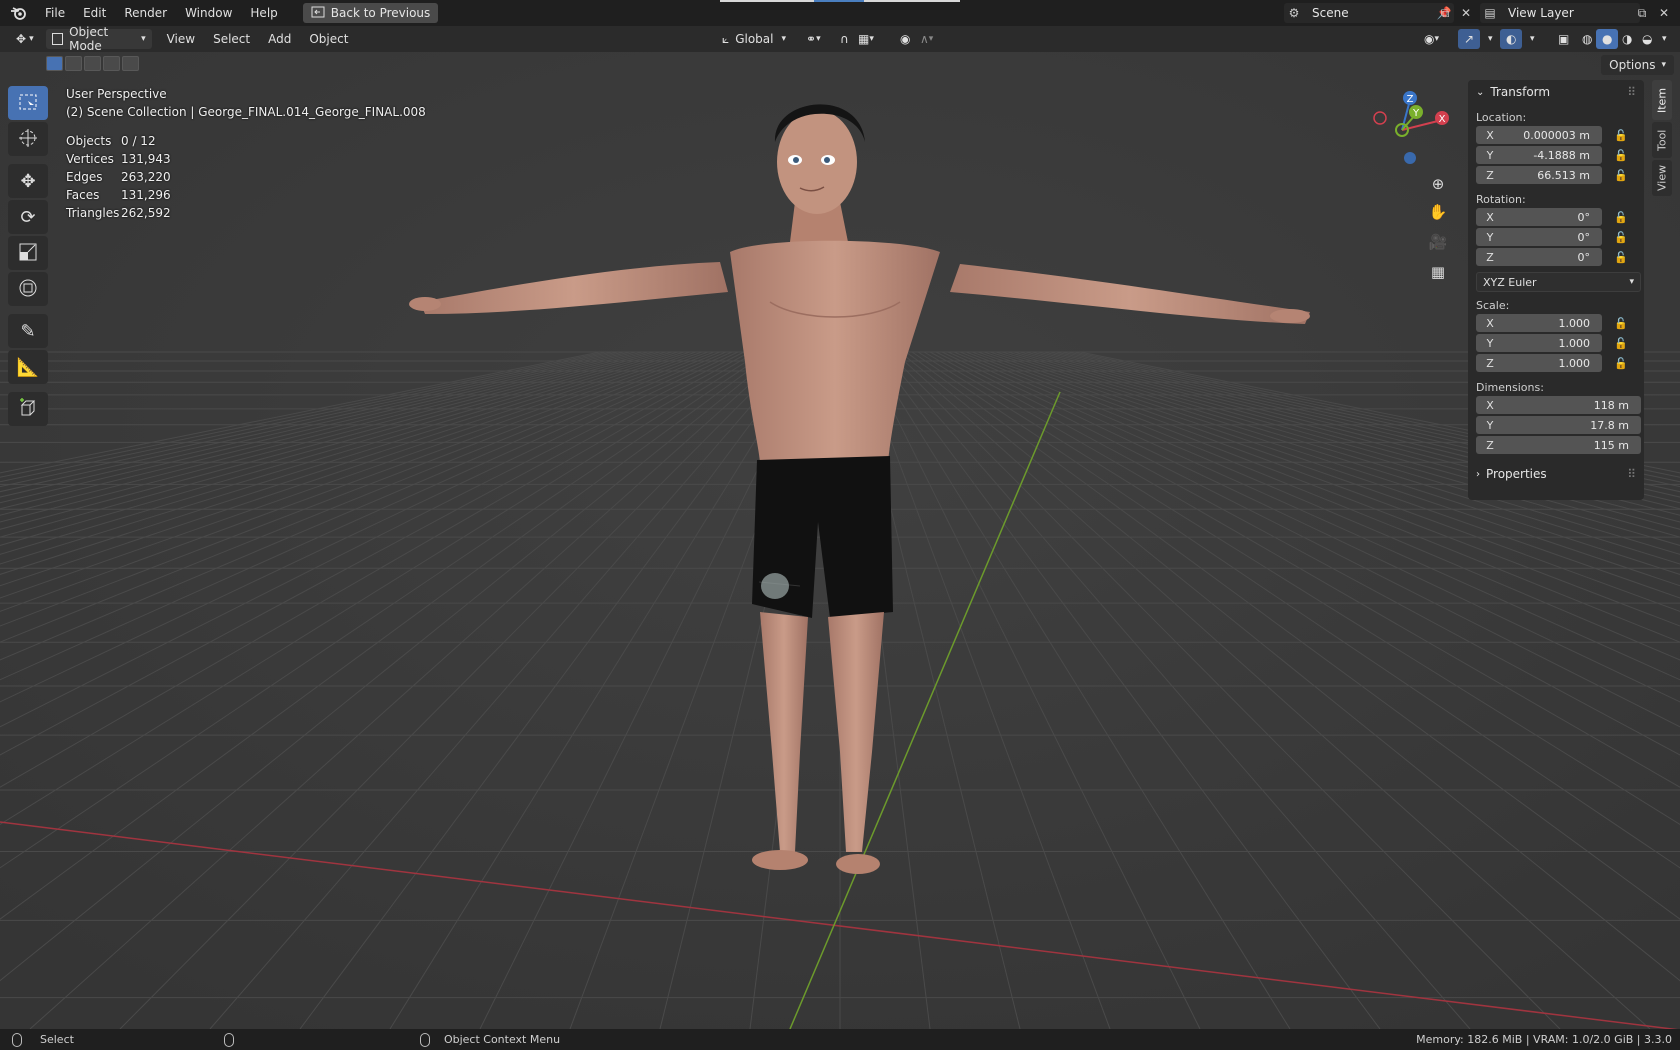 This screenshot has height=1050, width=1680. I want to click on gizmo-neg-x-handle, so click(1380, 118).